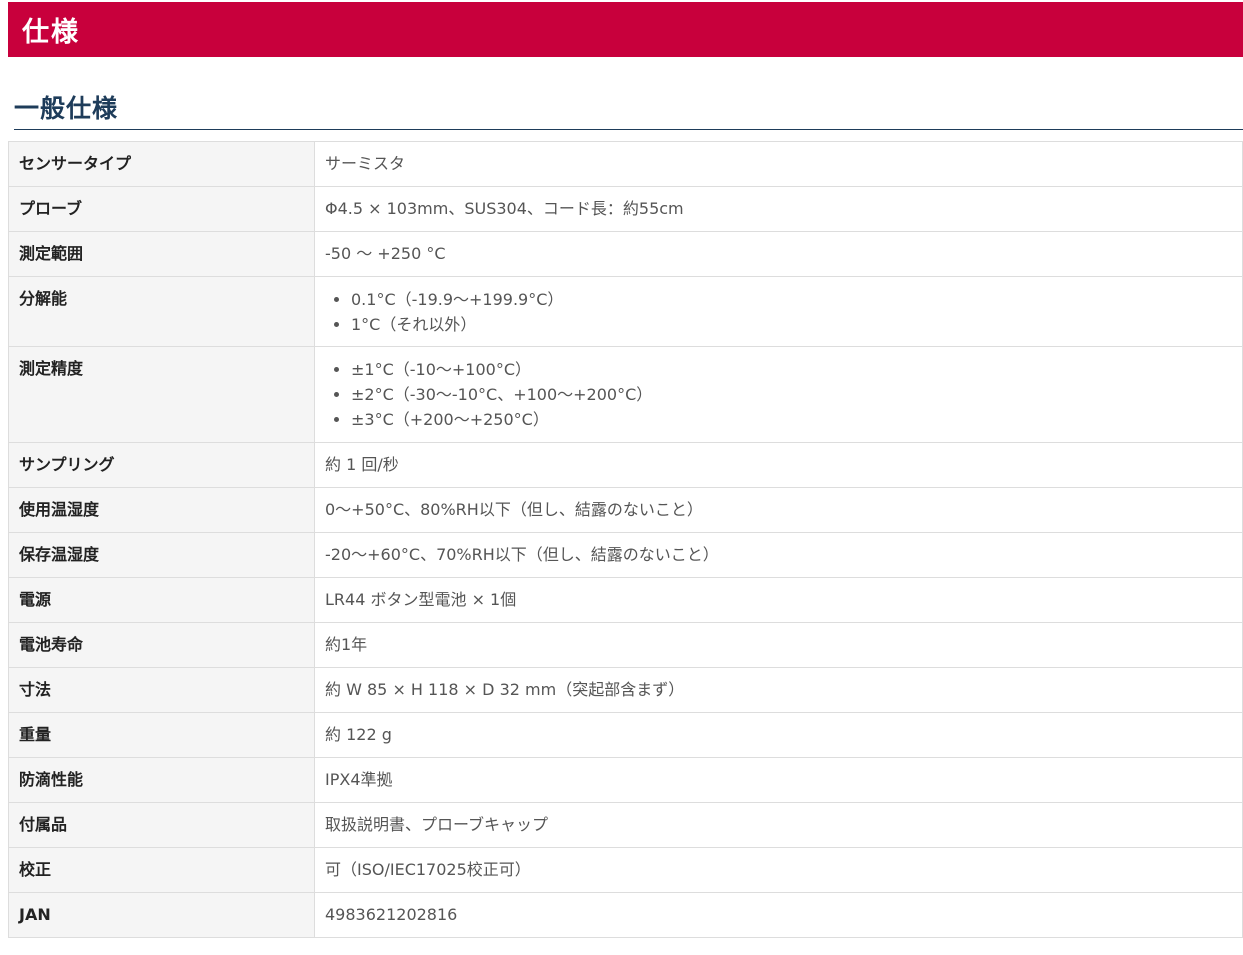 This screenshot has width=1243, height=955. Describe the element at coordinates (778, 555) in the screenshot. I see `spec-value: -20～+60°C、70%RH以下（但し、結露のないこと）` at that location.